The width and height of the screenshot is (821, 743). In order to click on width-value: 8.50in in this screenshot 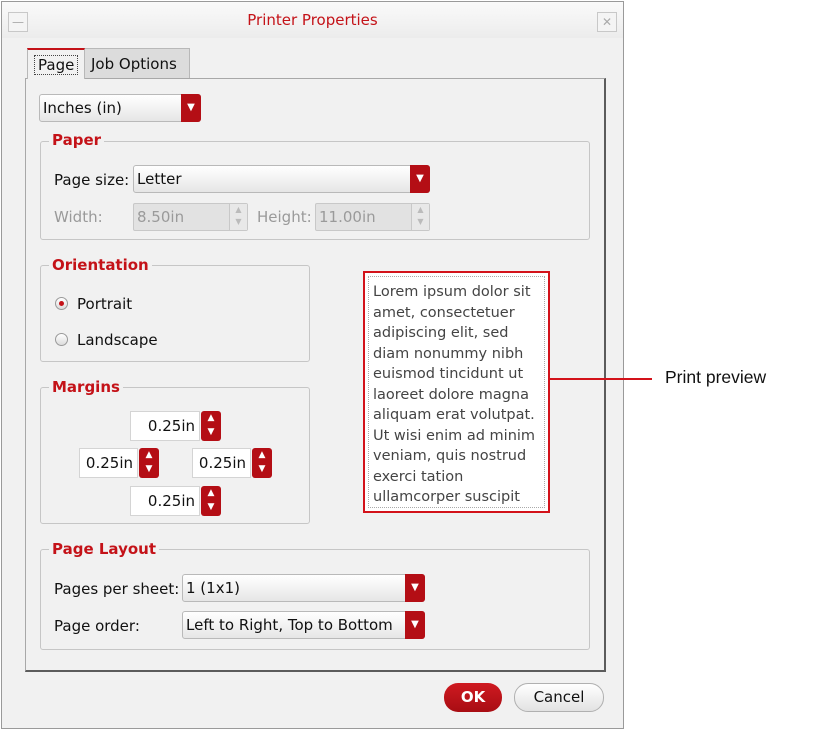, I will do `click(161, 217)`.